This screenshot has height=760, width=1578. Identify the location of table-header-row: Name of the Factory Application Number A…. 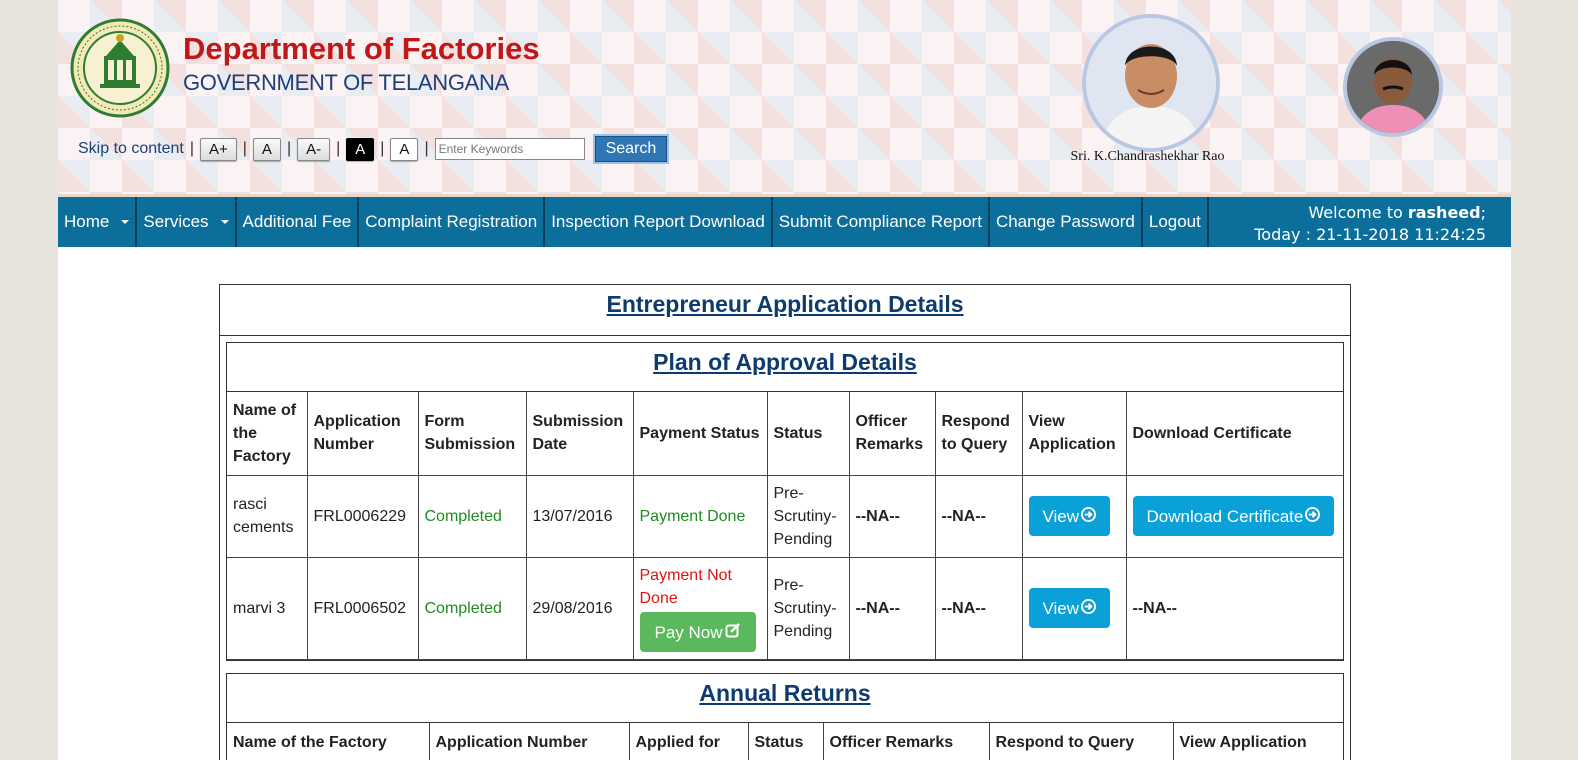
(785, 741).